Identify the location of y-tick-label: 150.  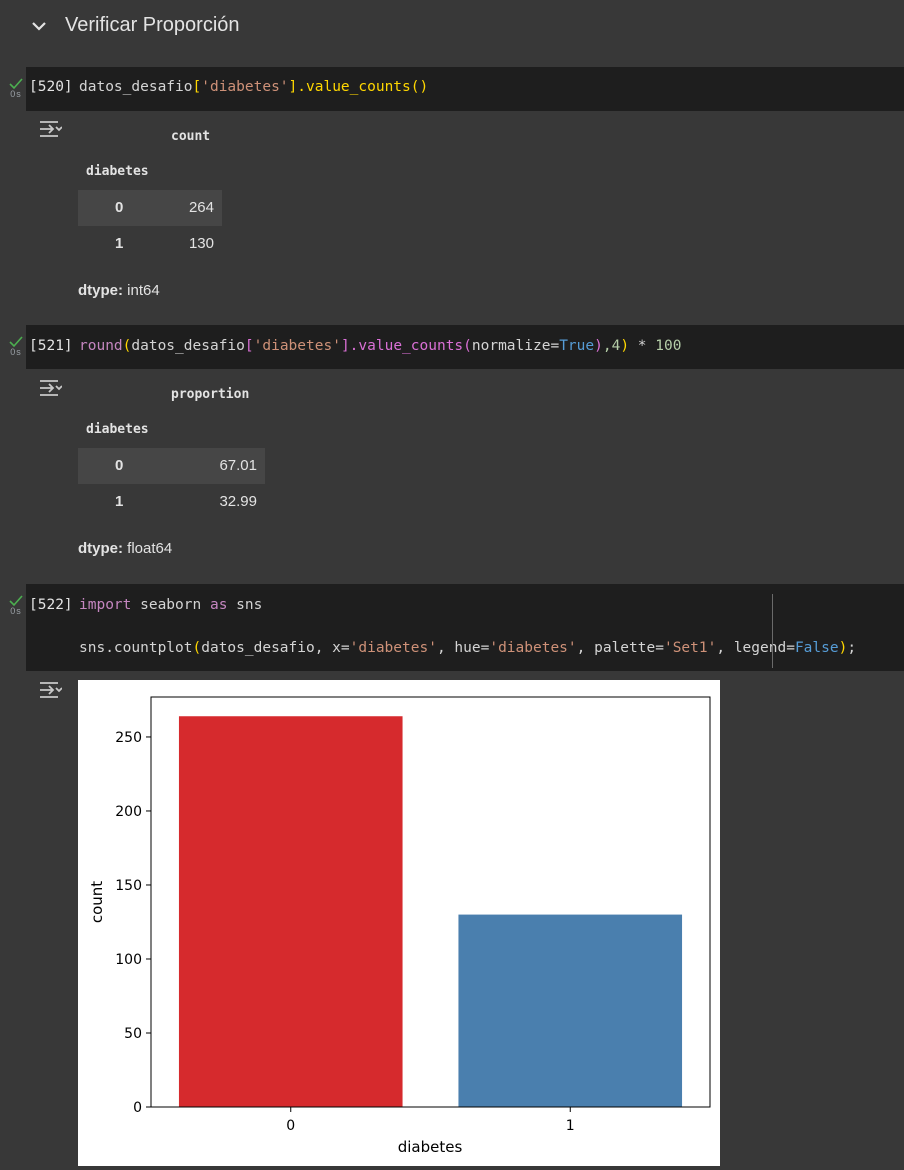
(128, 886).